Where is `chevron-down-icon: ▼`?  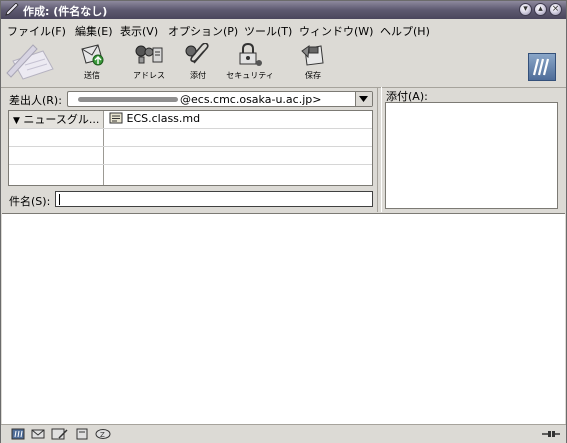
chevron-down-icon: ▼ is located at coordinates (16, 121).